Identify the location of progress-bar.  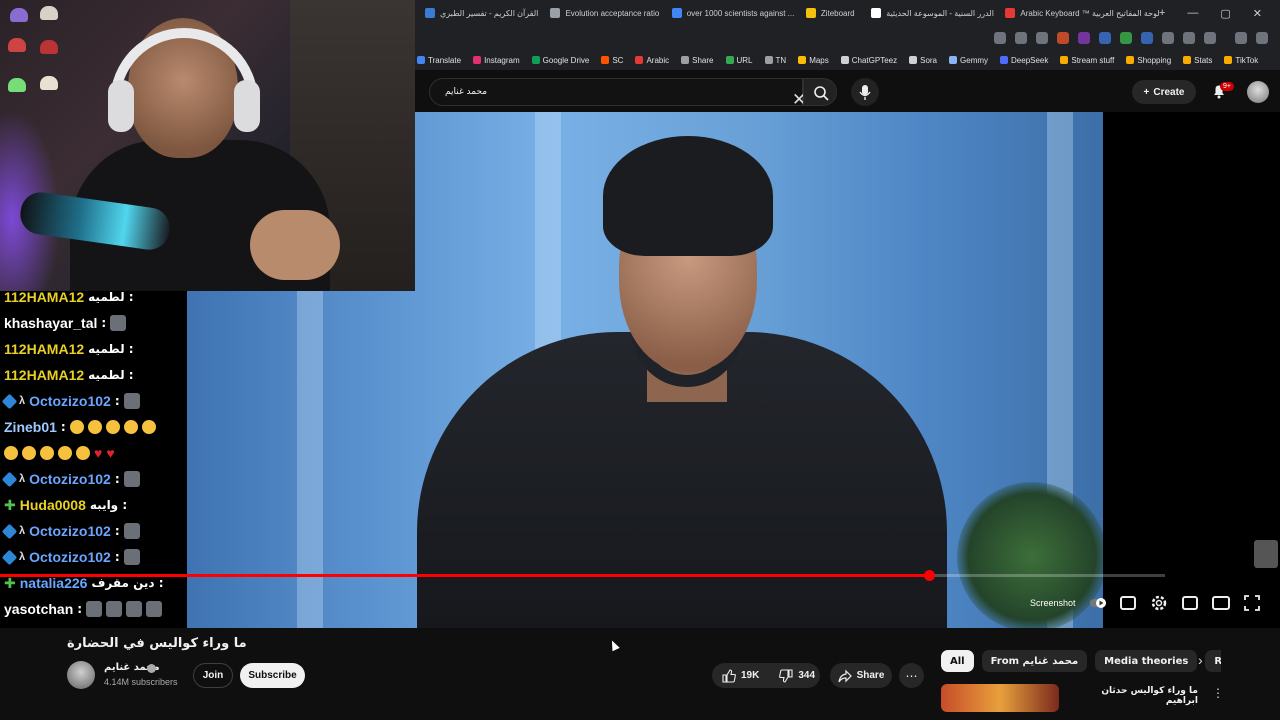
(582, 575).